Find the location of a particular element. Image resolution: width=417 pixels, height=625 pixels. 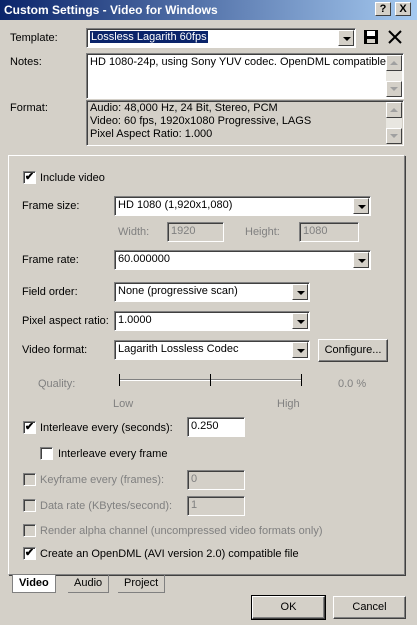

frame-rate-value: 60.000000 is located at coordinates (144, 259).